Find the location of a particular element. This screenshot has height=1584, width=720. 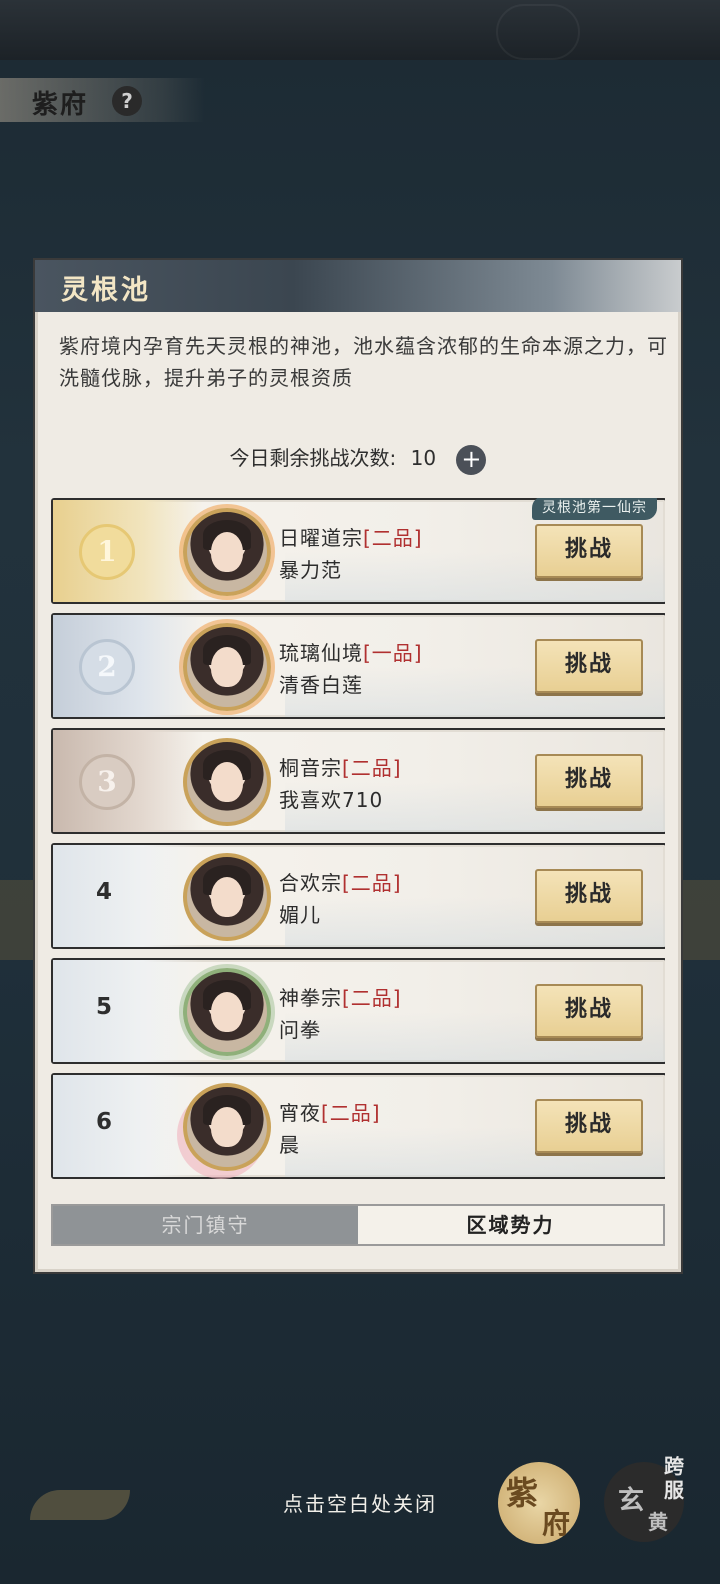

realm-char: 黄 is located at coordinates (658, 1522).